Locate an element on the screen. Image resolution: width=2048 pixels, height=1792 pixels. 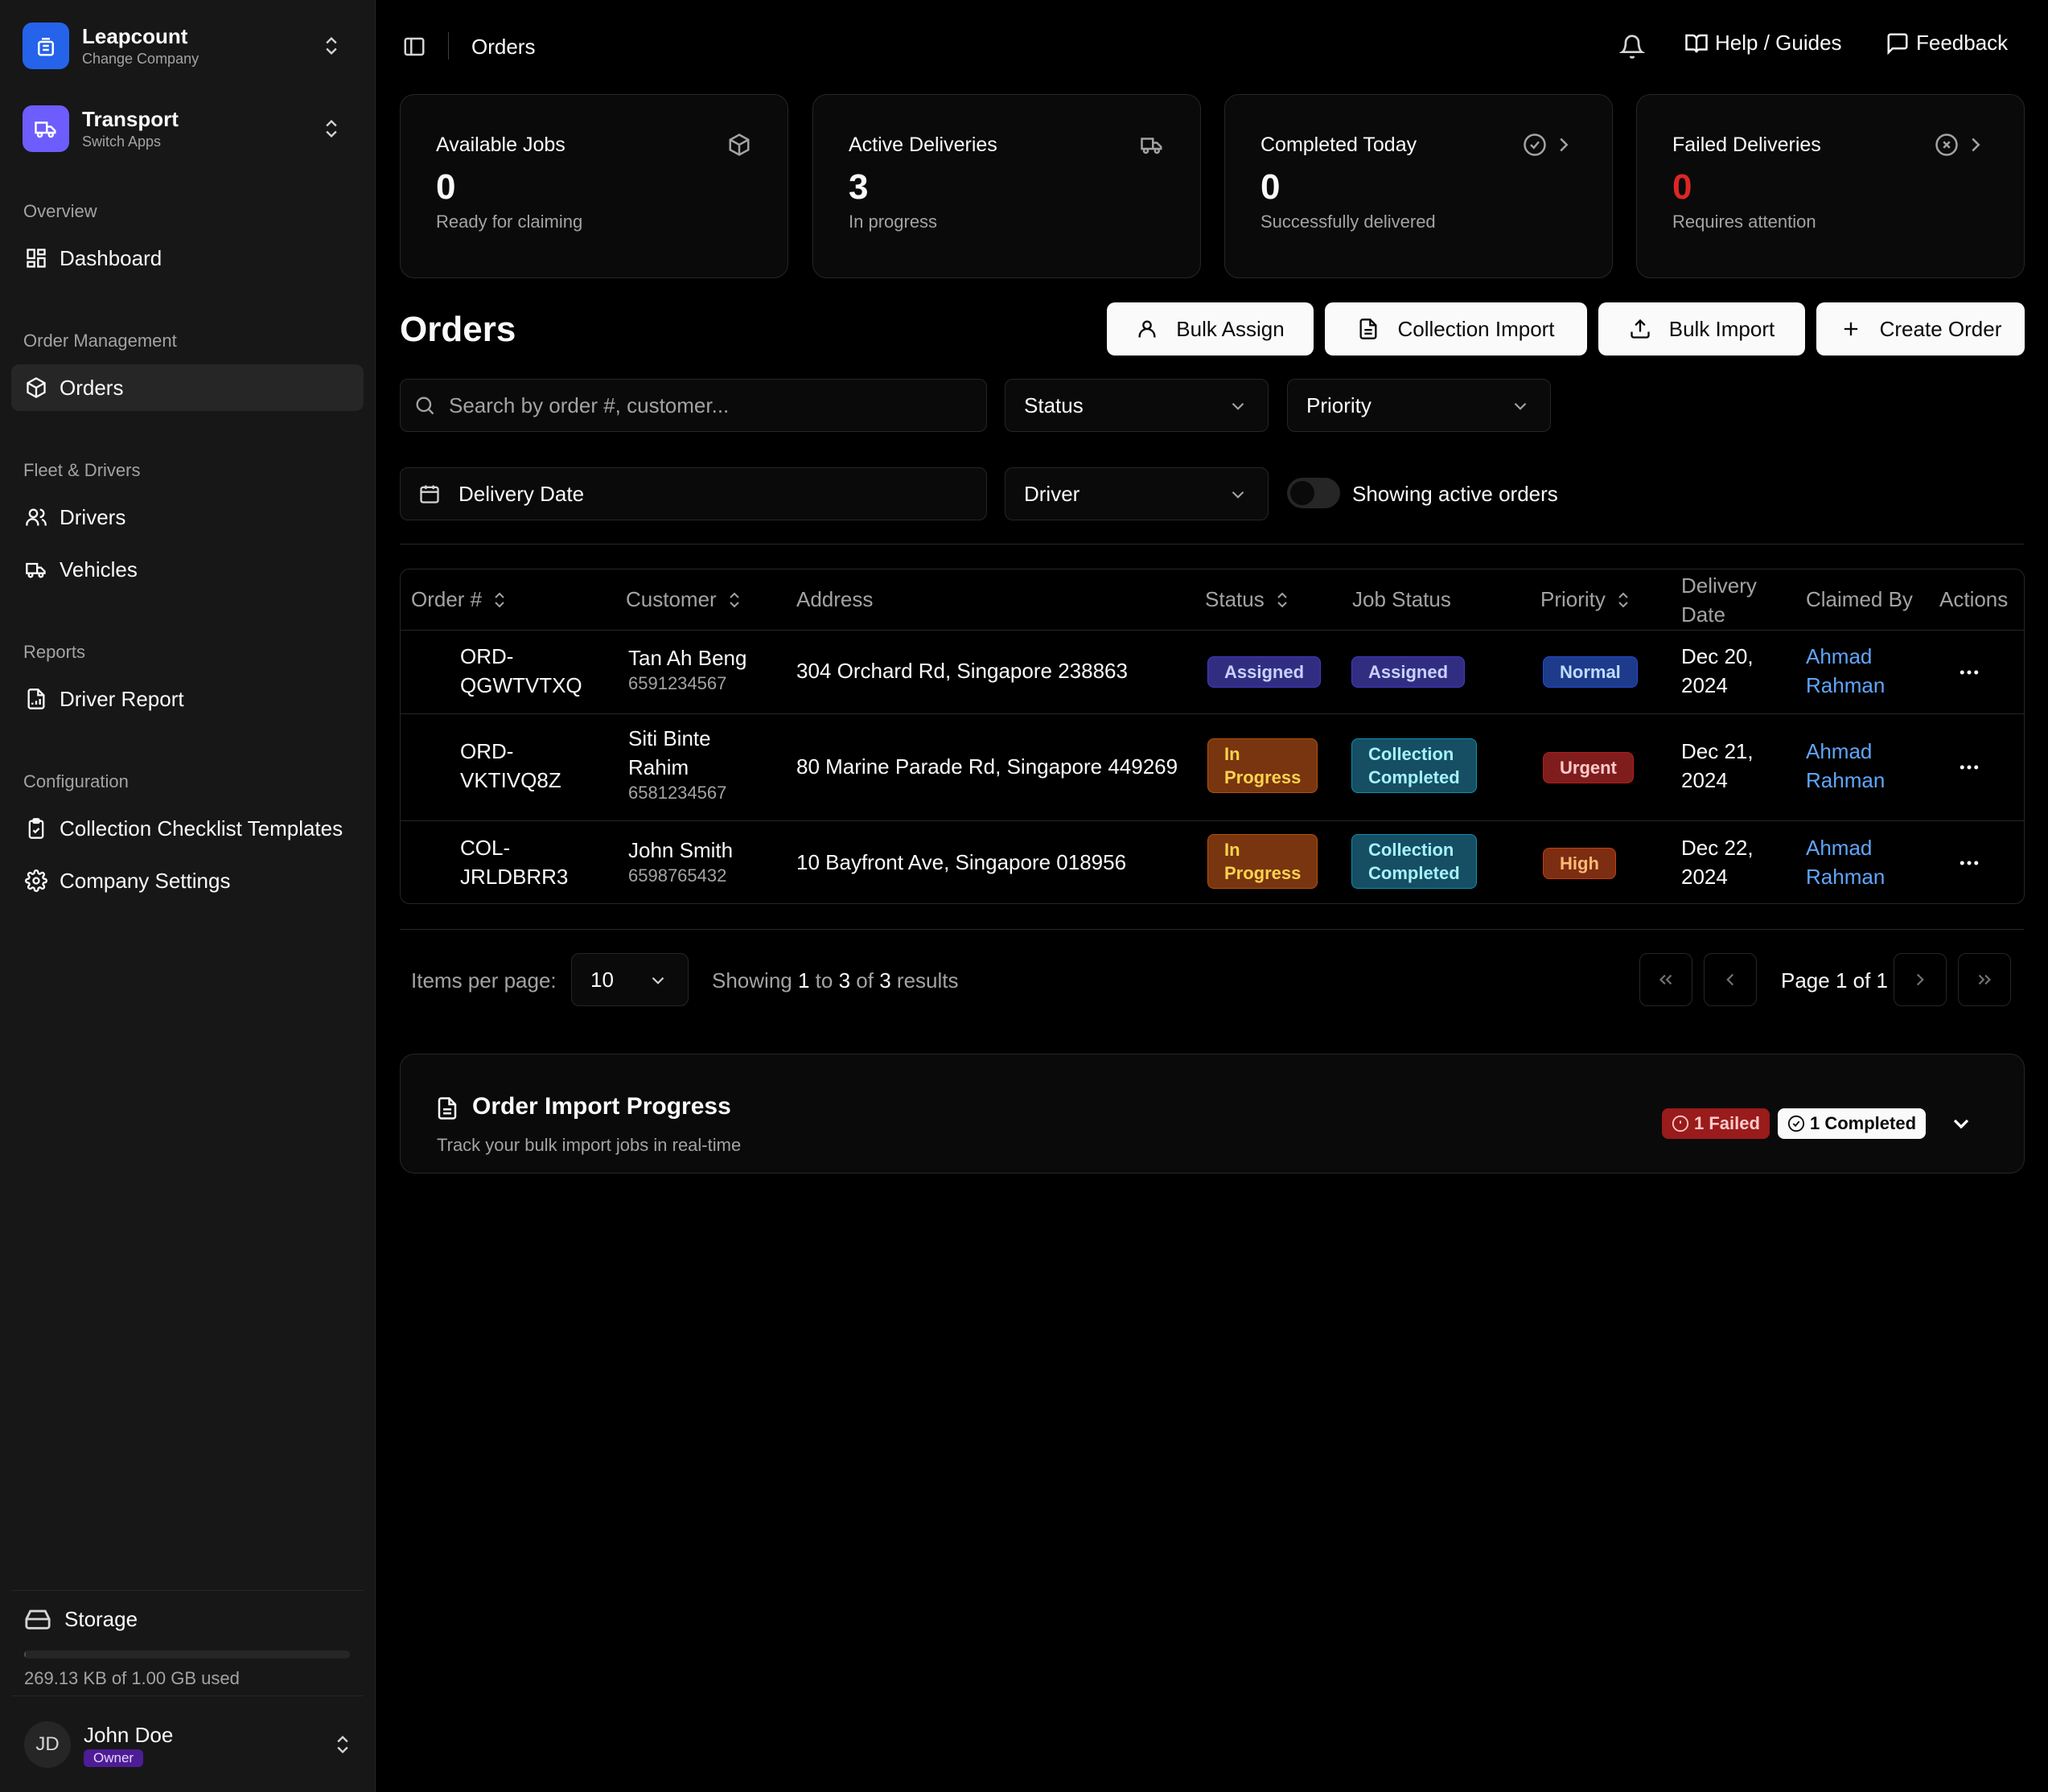
column-header-customer: Customer is located at coordinates (685, 599).